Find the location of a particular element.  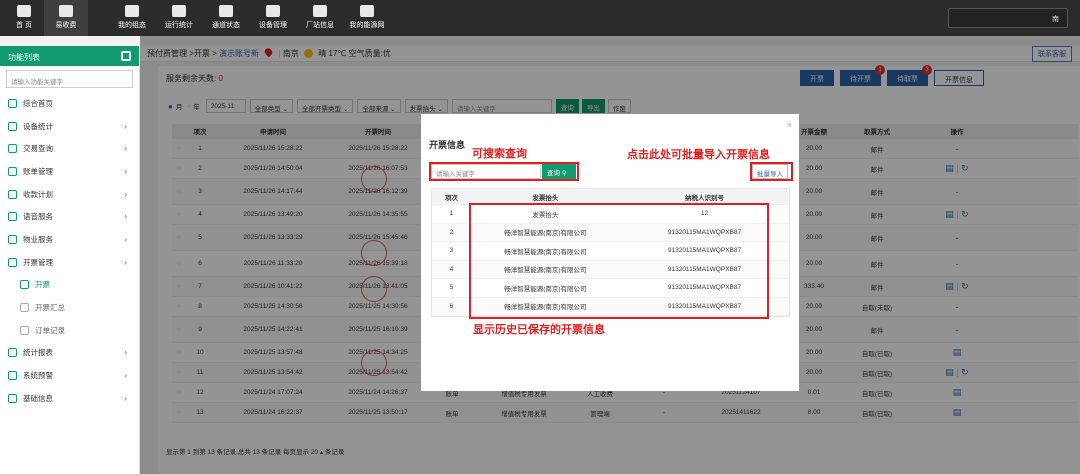

sidebar-item-label: 统计报表 is located at coordinates (38, 353).